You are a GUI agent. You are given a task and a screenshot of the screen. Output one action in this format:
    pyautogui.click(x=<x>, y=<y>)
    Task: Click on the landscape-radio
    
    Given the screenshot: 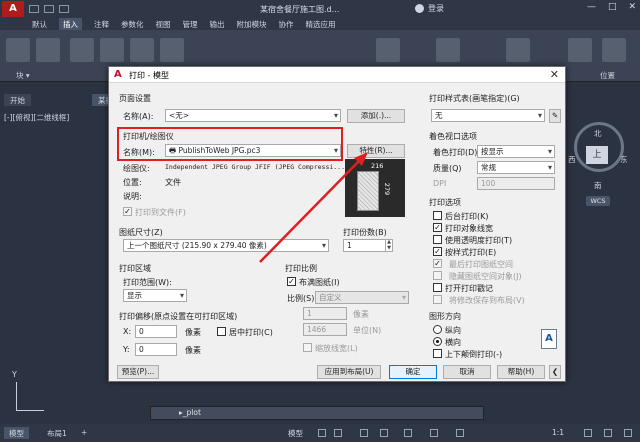 What is the action you would take?
    pyautogui.click(x=437, y=341)
    